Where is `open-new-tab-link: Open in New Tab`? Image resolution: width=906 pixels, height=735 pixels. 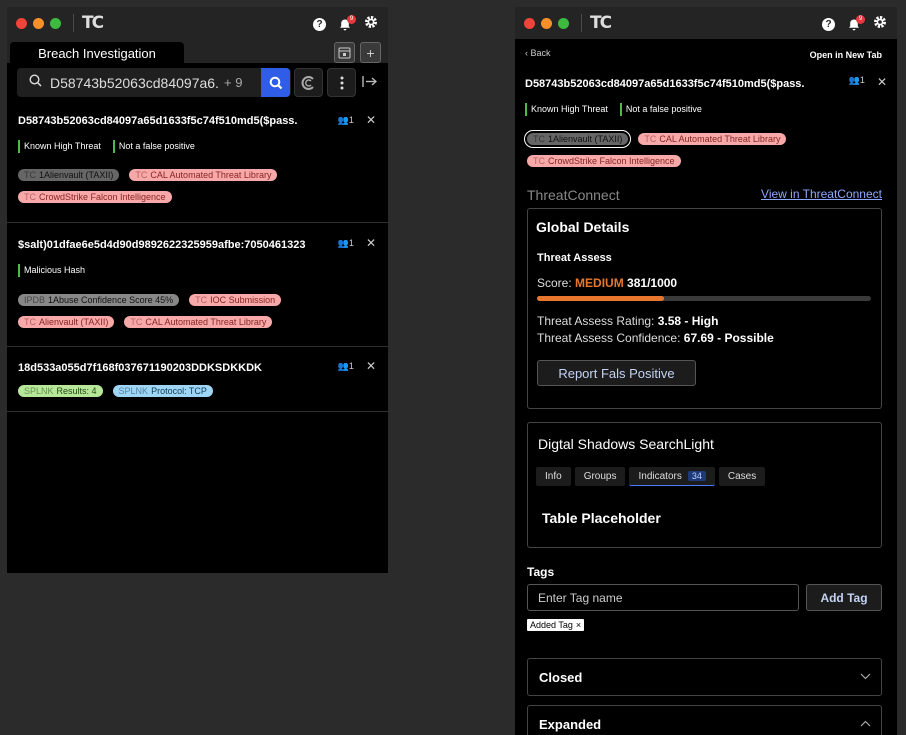 open-new-tab-link: Open in New Tab is located at coordinates (846, 55).